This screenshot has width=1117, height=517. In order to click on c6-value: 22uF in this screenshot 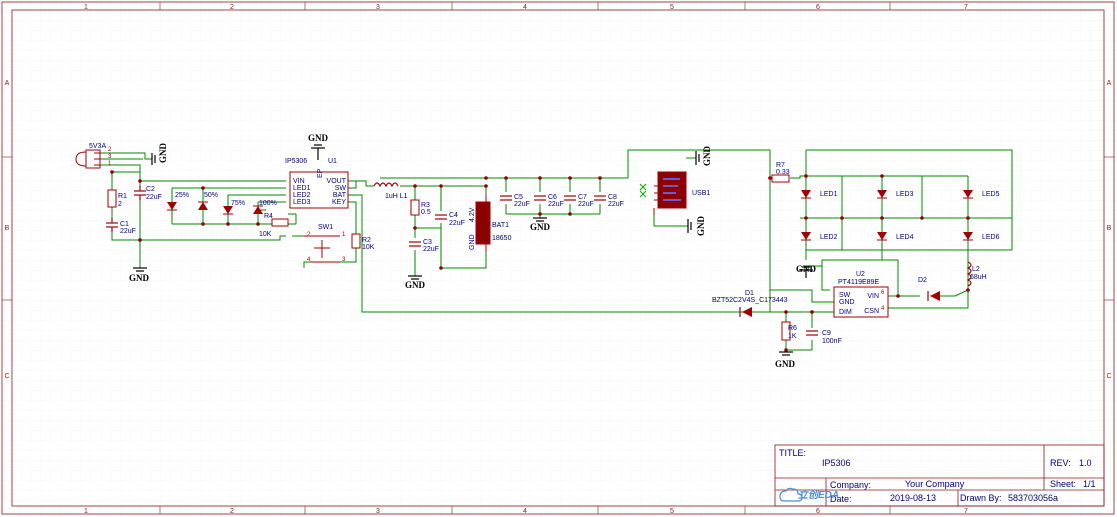, I will do `click(556, 204)`.